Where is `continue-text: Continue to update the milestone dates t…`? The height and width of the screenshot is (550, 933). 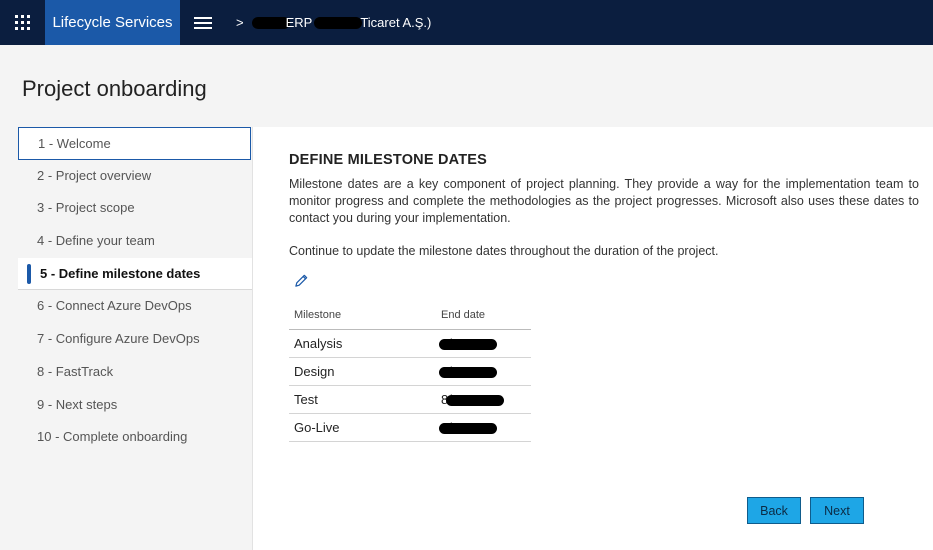 continue-text: Continue to update the milestone dates t… is located at coordinates (504, 251).